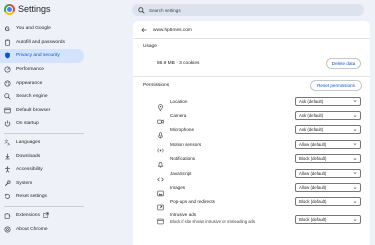 This screenshot has width=375, height=245. Describe the element at coordinates (181, 173) in the screenshot. I see `permission-label: JavaScript` at that location.